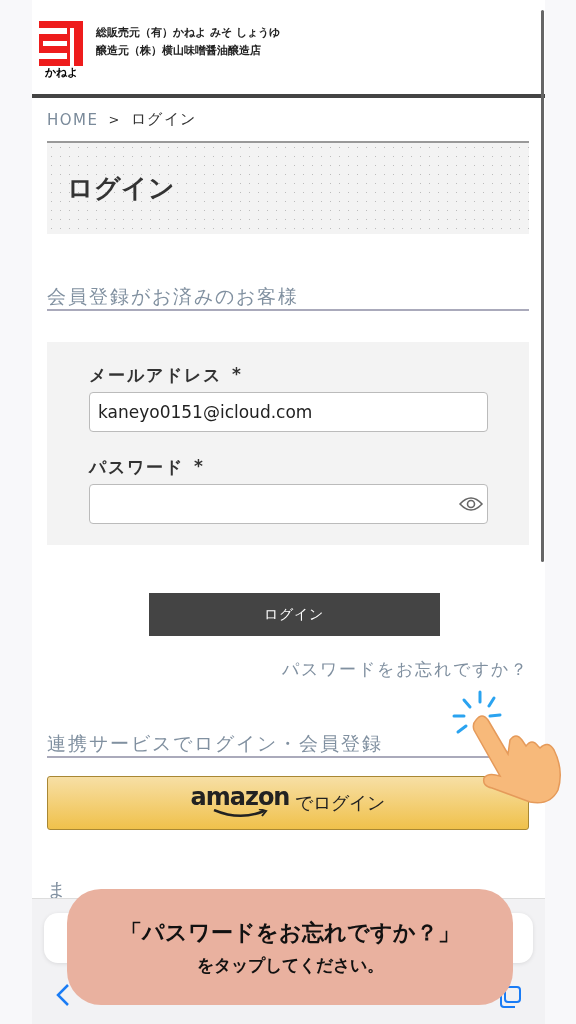  What do you see at coordinates (294, 614) in the screenshot?
I see `login-button: ログイン` at bounding box center [294, 614].